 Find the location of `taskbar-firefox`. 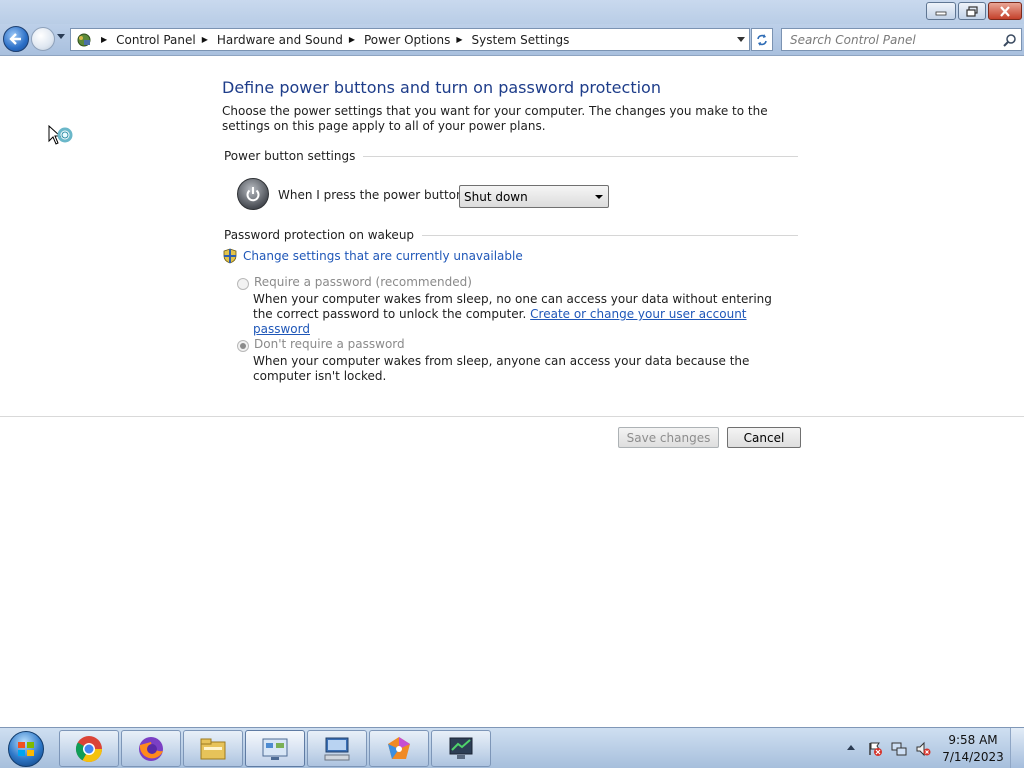

taskbar-firefox is located at coordinates (151, 748).